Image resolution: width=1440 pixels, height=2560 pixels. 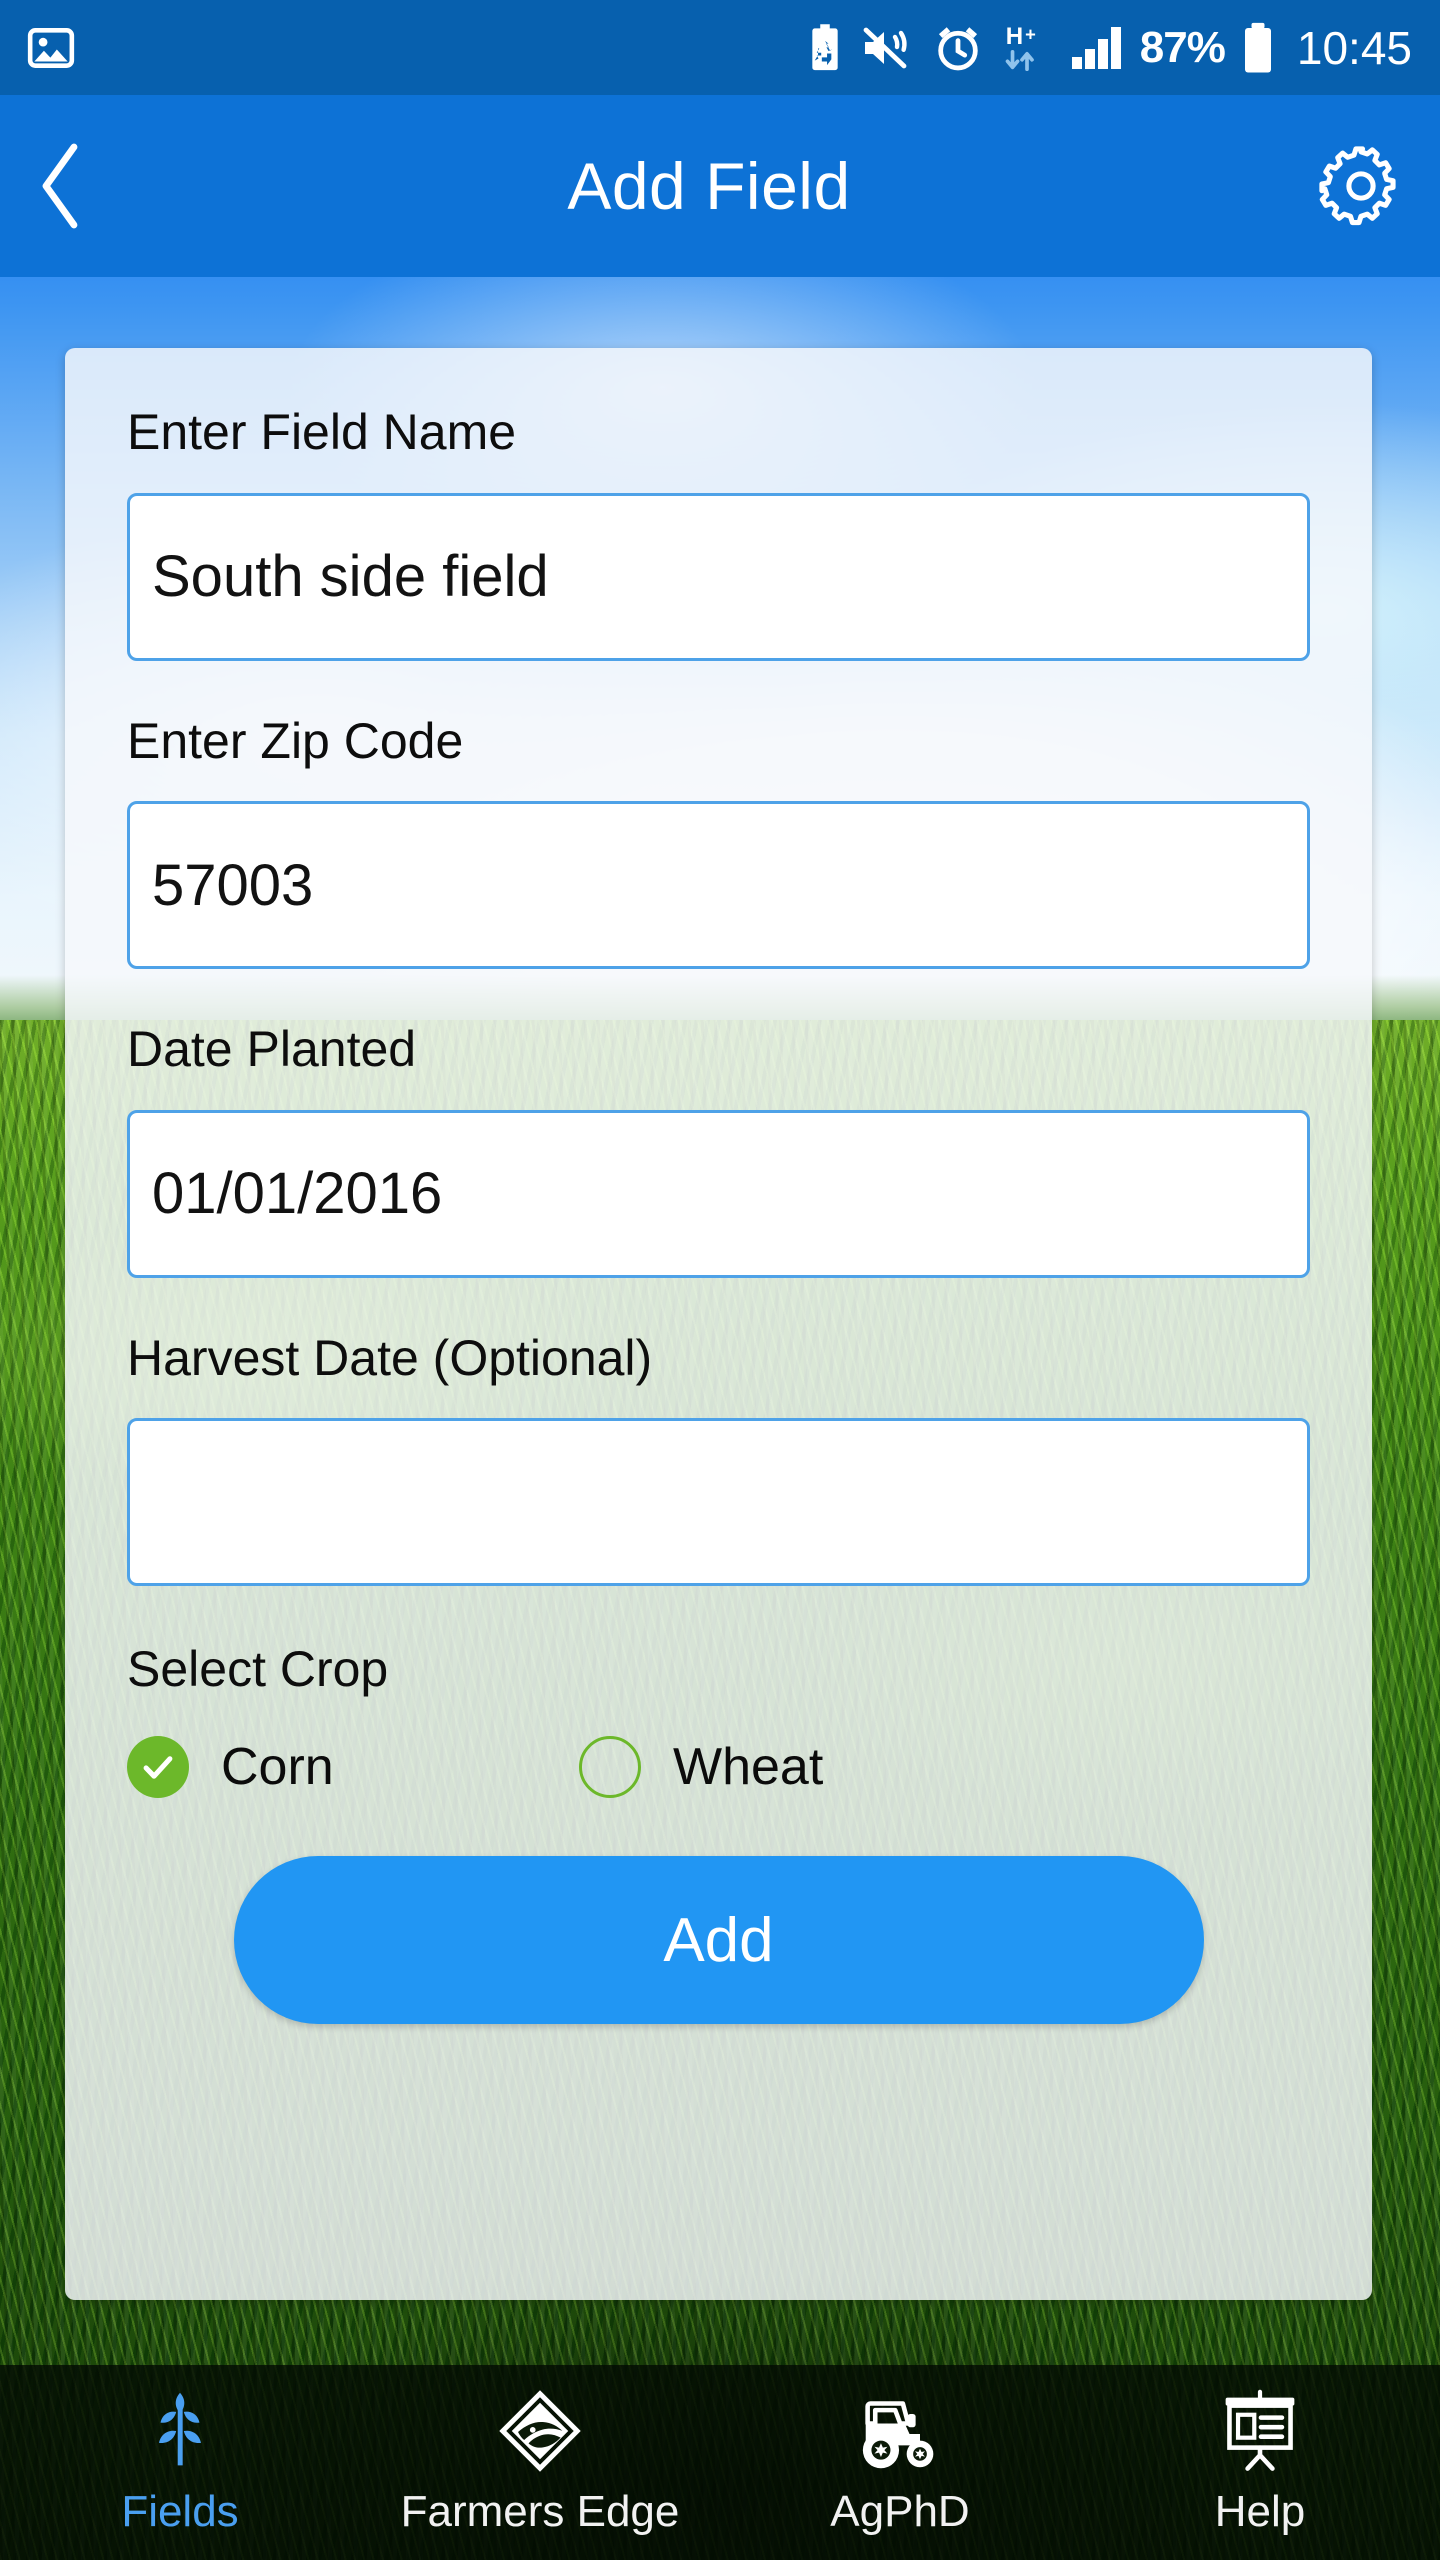 What do you see at coordinates (900, 2511) in the screenshot?
I see `nav-item-agphd-label: AgPhD` at bounding box center [900, 2511].